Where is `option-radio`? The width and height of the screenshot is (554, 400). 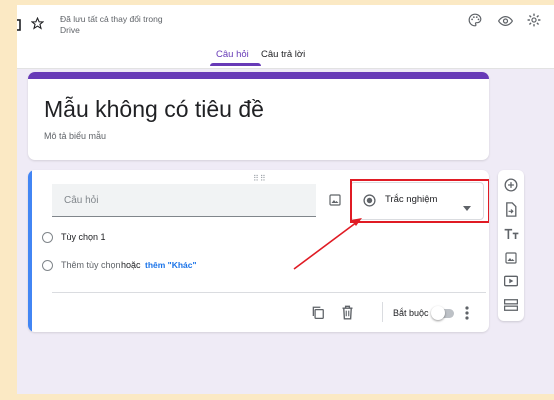 option-radio is located at coordinates (47, 237).